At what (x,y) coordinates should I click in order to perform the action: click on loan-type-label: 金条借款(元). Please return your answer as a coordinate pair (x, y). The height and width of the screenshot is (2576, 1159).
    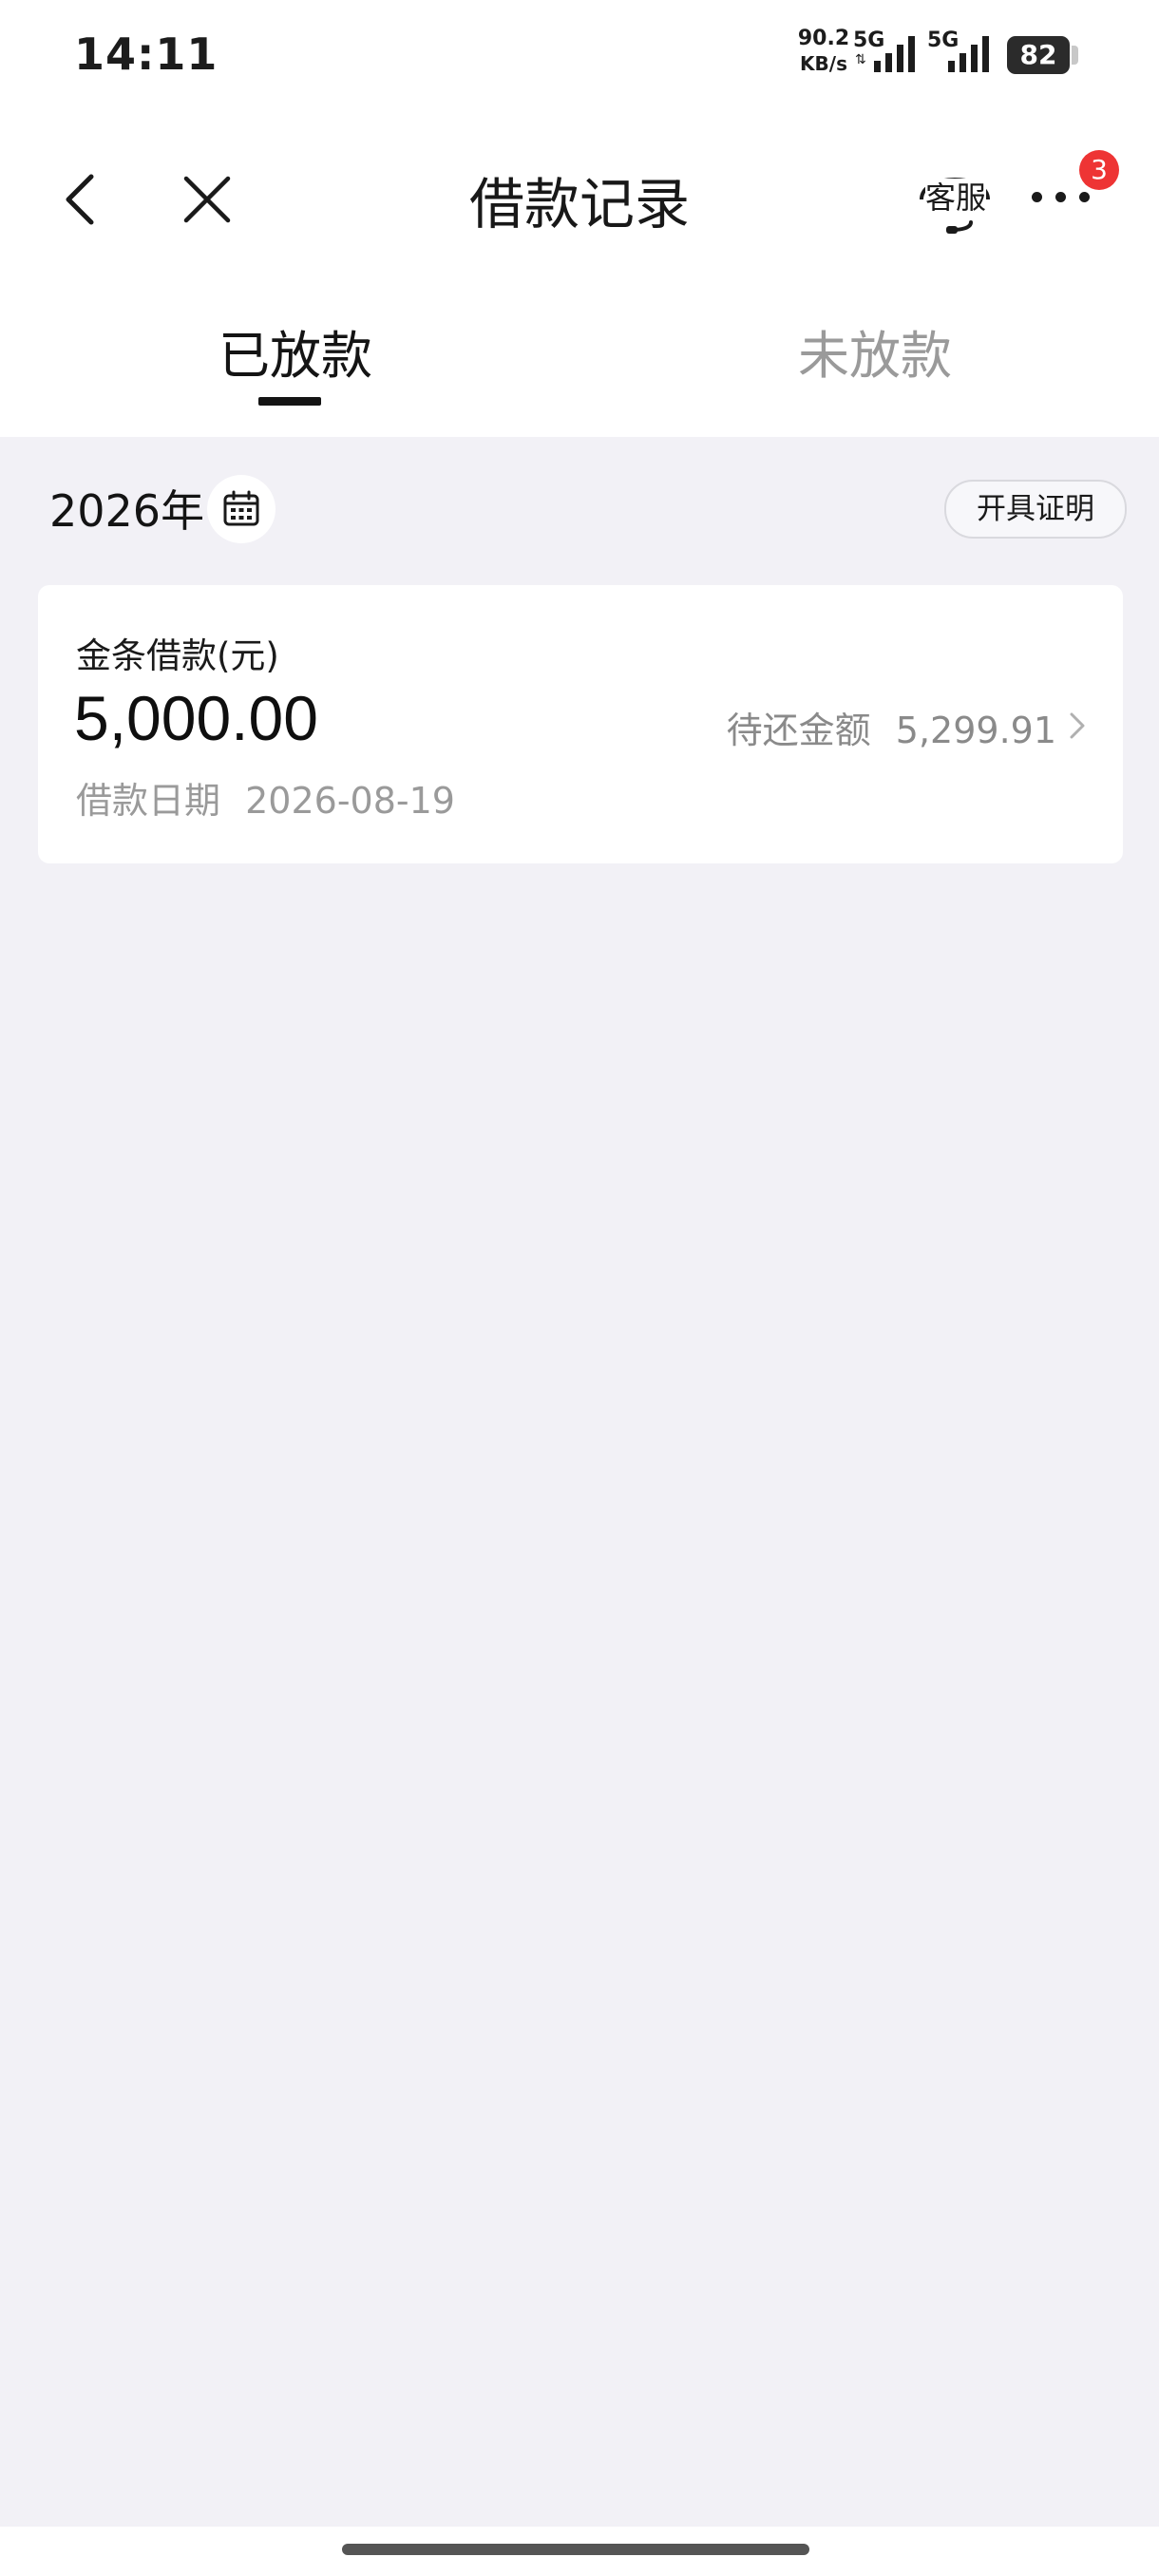
    Looking at the image, I should click on (177, 655).